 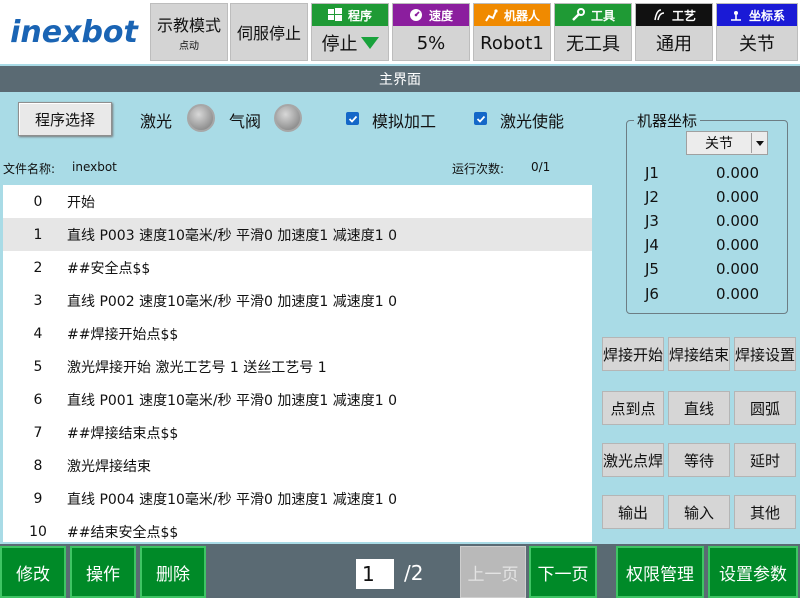 I want to click on servo-stop-label: 伺服停止, so click(x=268, y=33).